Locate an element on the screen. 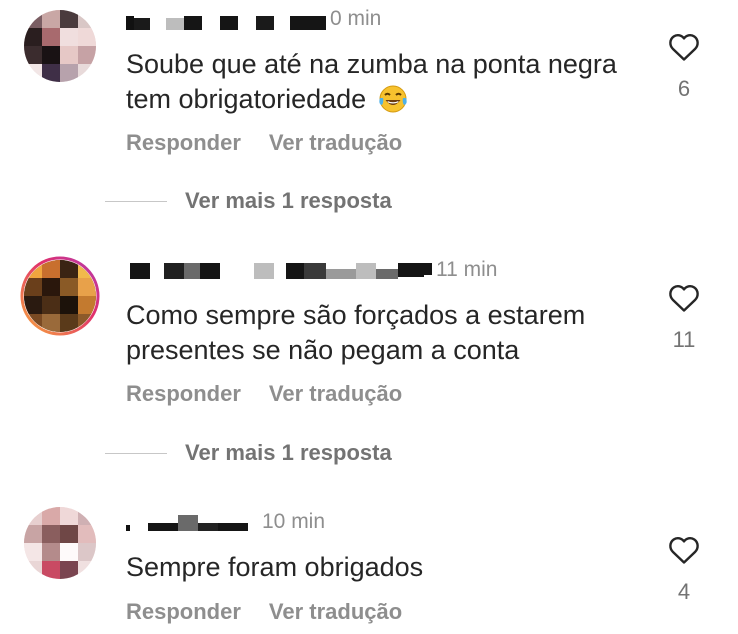  comment-meta: 10 min is located at coordinates (225, 522).